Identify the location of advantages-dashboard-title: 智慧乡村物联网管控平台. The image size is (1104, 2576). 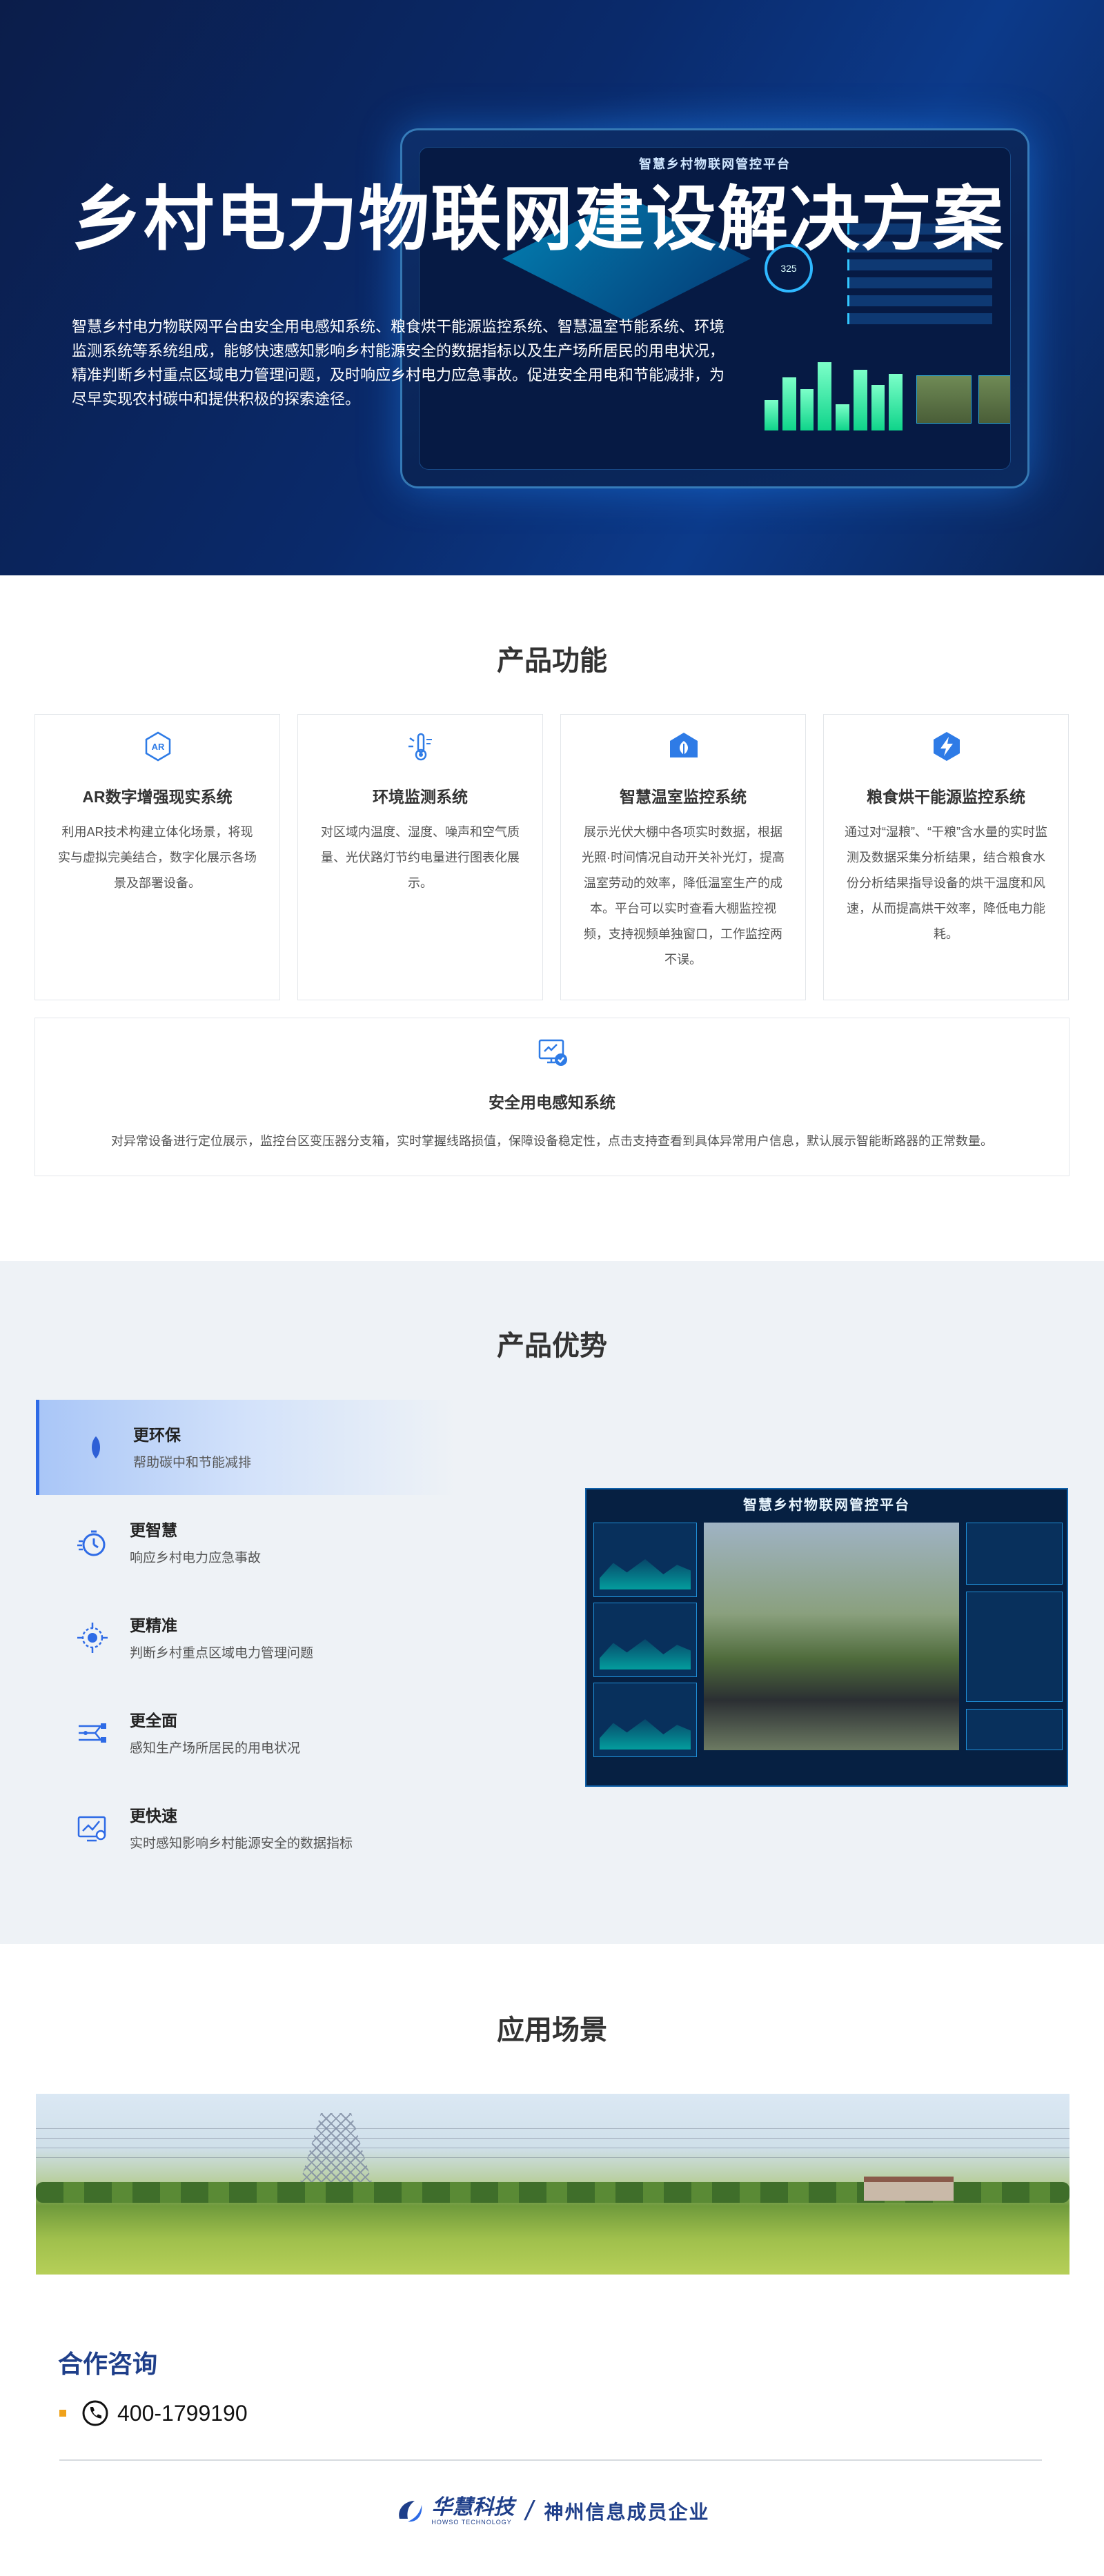
(826, 1505).